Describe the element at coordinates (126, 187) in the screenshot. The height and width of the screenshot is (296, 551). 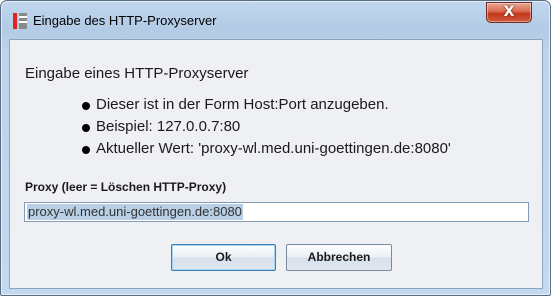
I see `proxy-field-label: Proxy (leer = Löschen HTTP-Proxy)` at that location.